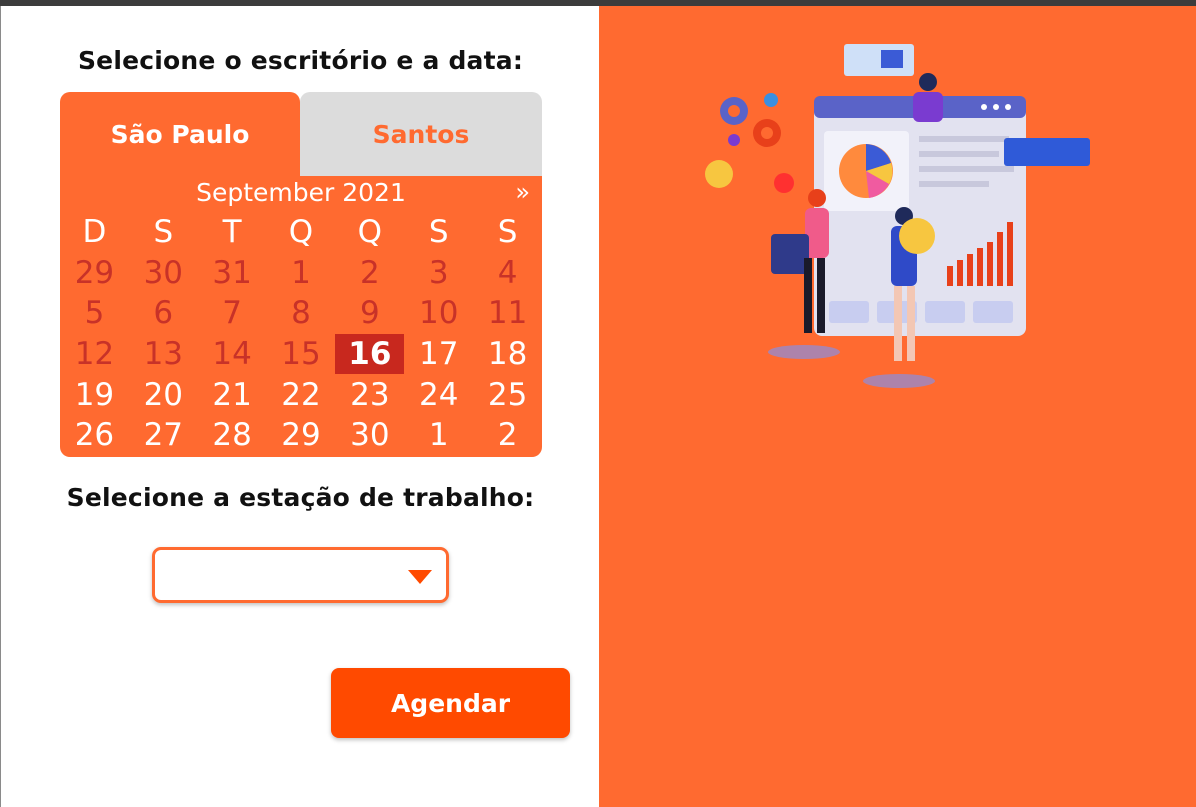  I want to click on calendar-day: 14, so click(232, 354).